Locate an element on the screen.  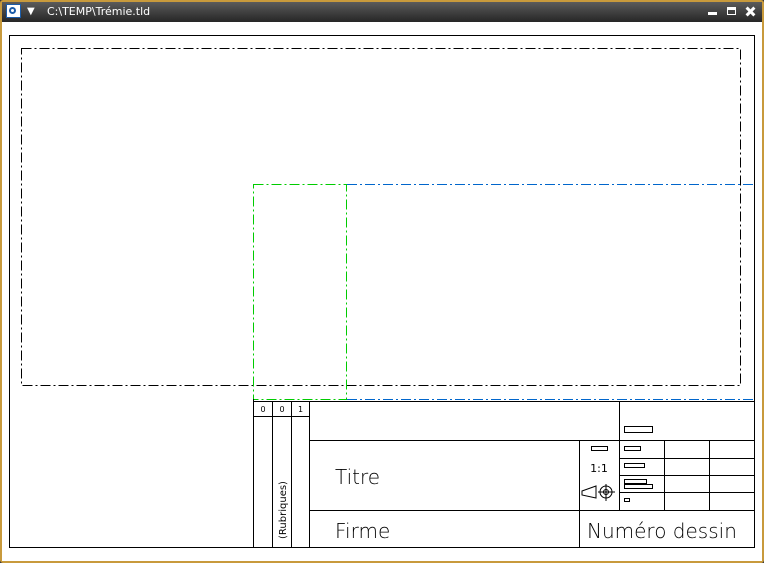
rubriques-label: (Rubriques) is located at coordinates (283, 510).